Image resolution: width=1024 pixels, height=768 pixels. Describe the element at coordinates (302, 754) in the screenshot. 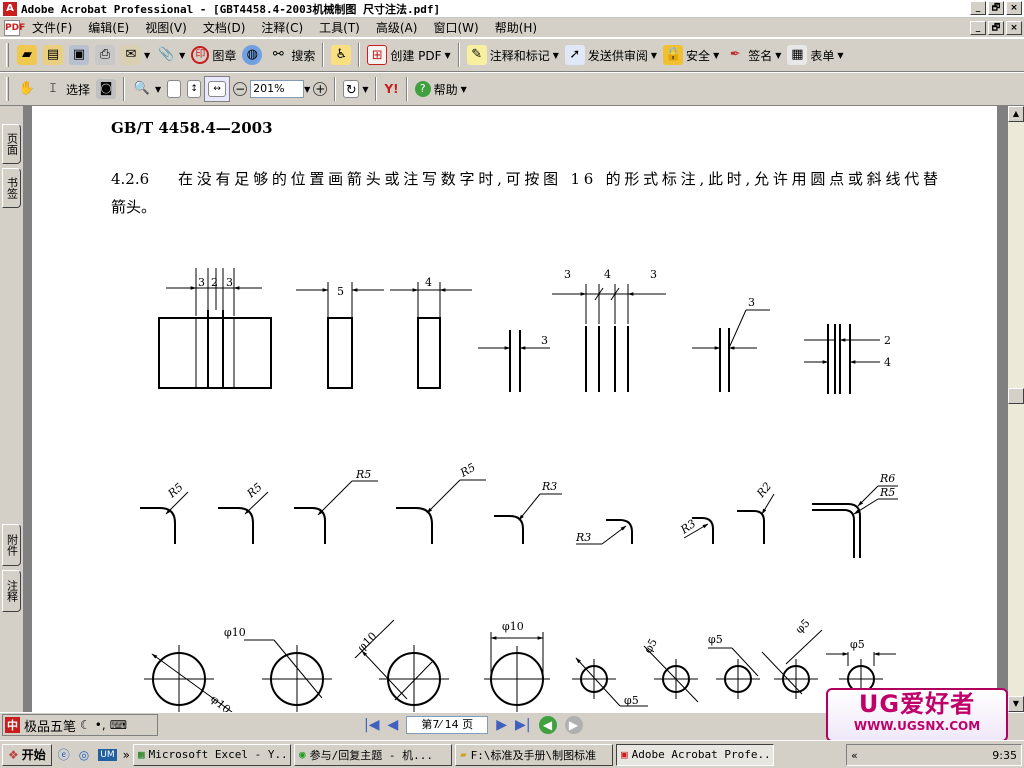

I see `browser-icon: ◉` at that location.